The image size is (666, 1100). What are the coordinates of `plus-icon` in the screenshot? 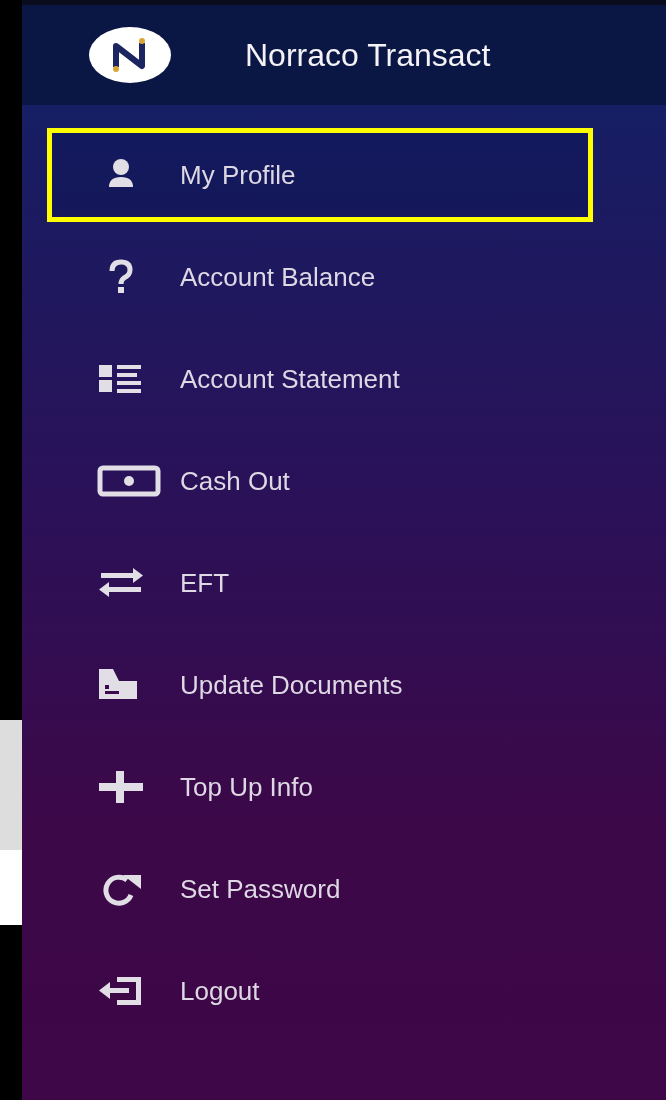 It's located at (121, 787).